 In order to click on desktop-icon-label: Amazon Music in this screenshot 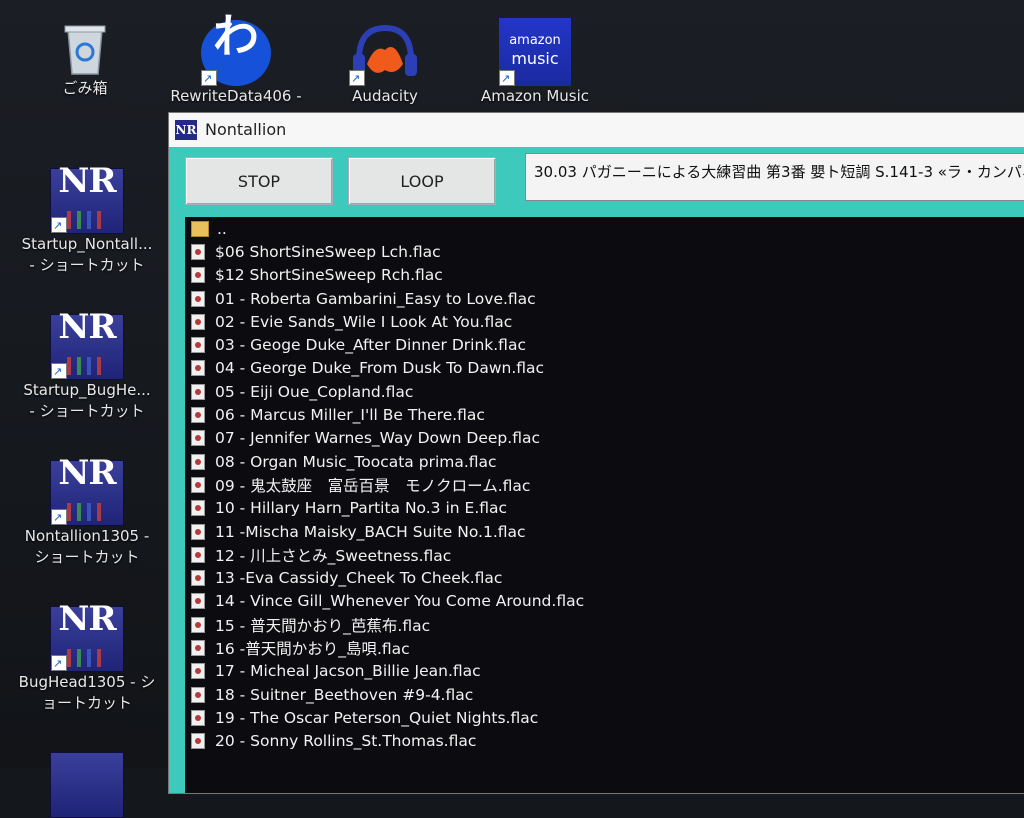, I will do `click(535, 96)`.